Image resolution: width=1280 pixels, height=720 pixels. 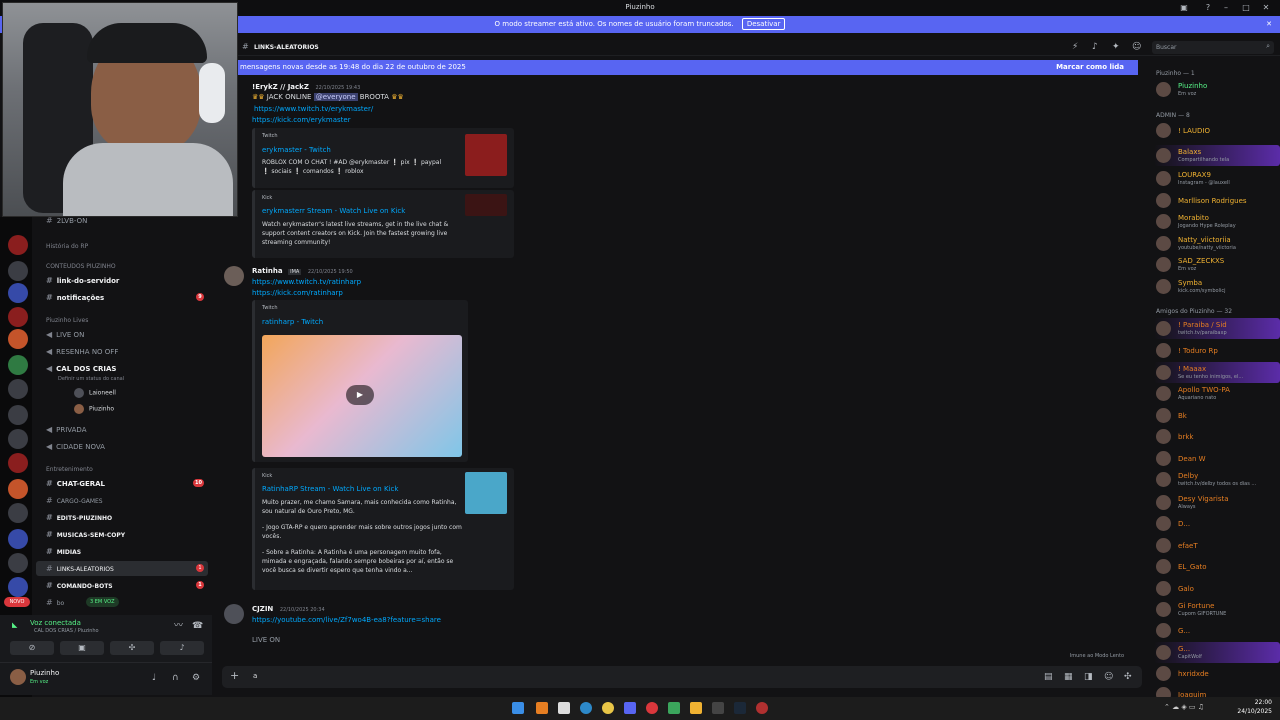 What do you see at coordinates (67, 320) in the screenshot?
I see `category-header: Piuzinho Lives` at bounding box center [67, 320].